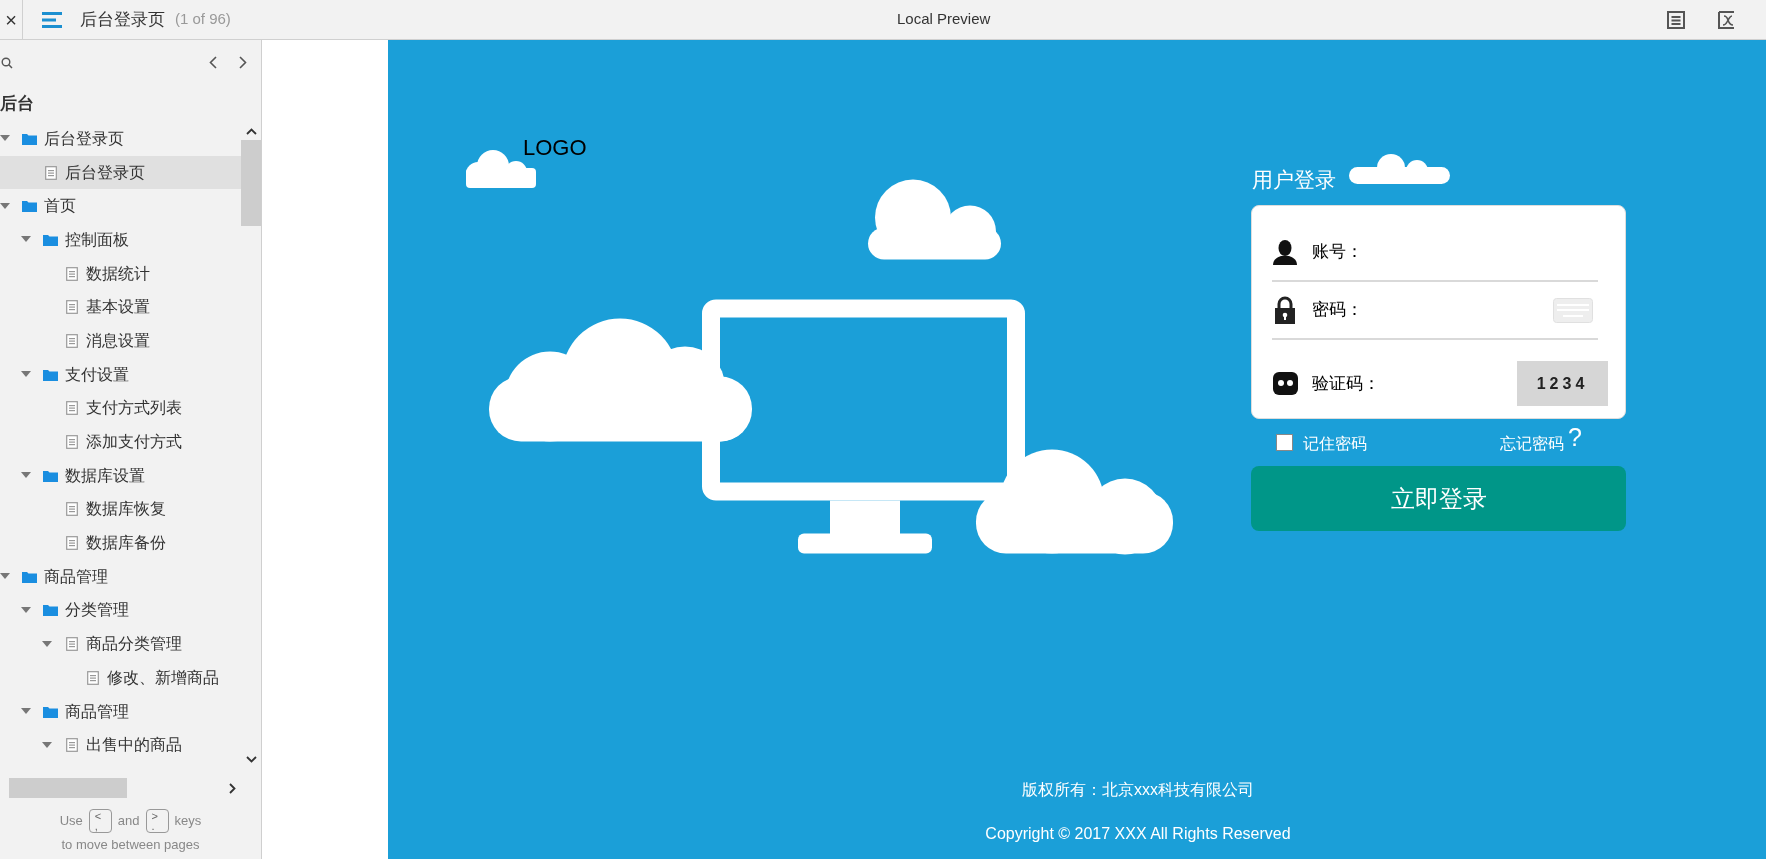  What do you see at coordinates (120, 610) in the screenshot?
I see `tree-item: 分类管理` at bounding box center [120, 610].